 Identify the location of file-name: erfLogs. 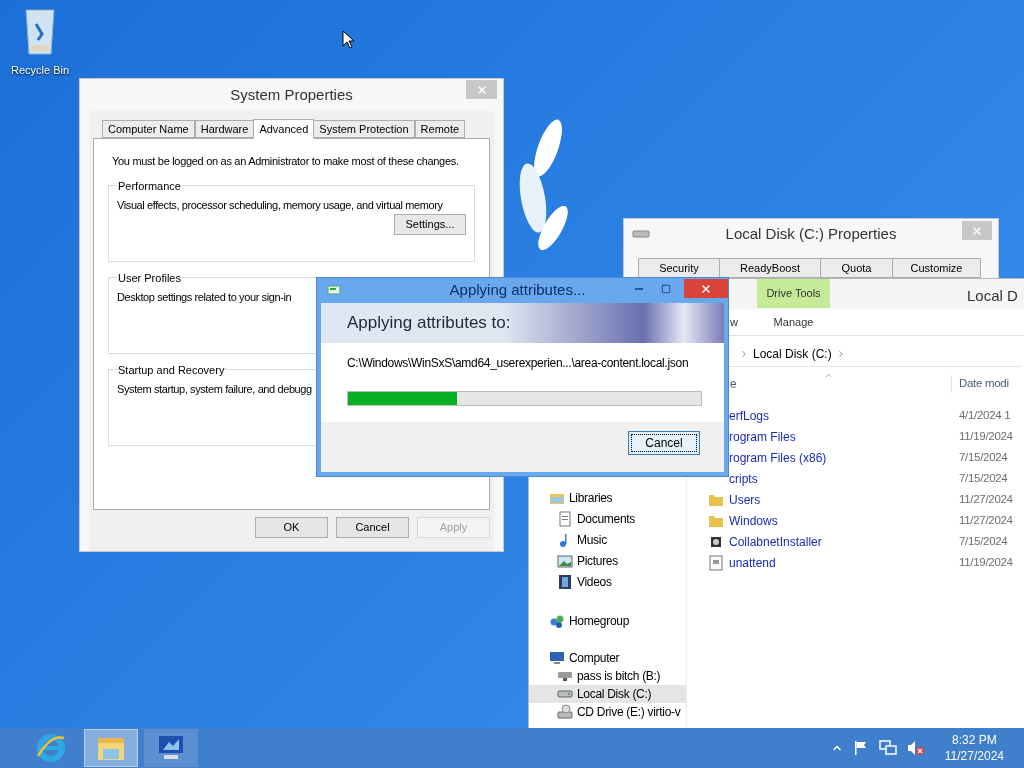
(749, 415).